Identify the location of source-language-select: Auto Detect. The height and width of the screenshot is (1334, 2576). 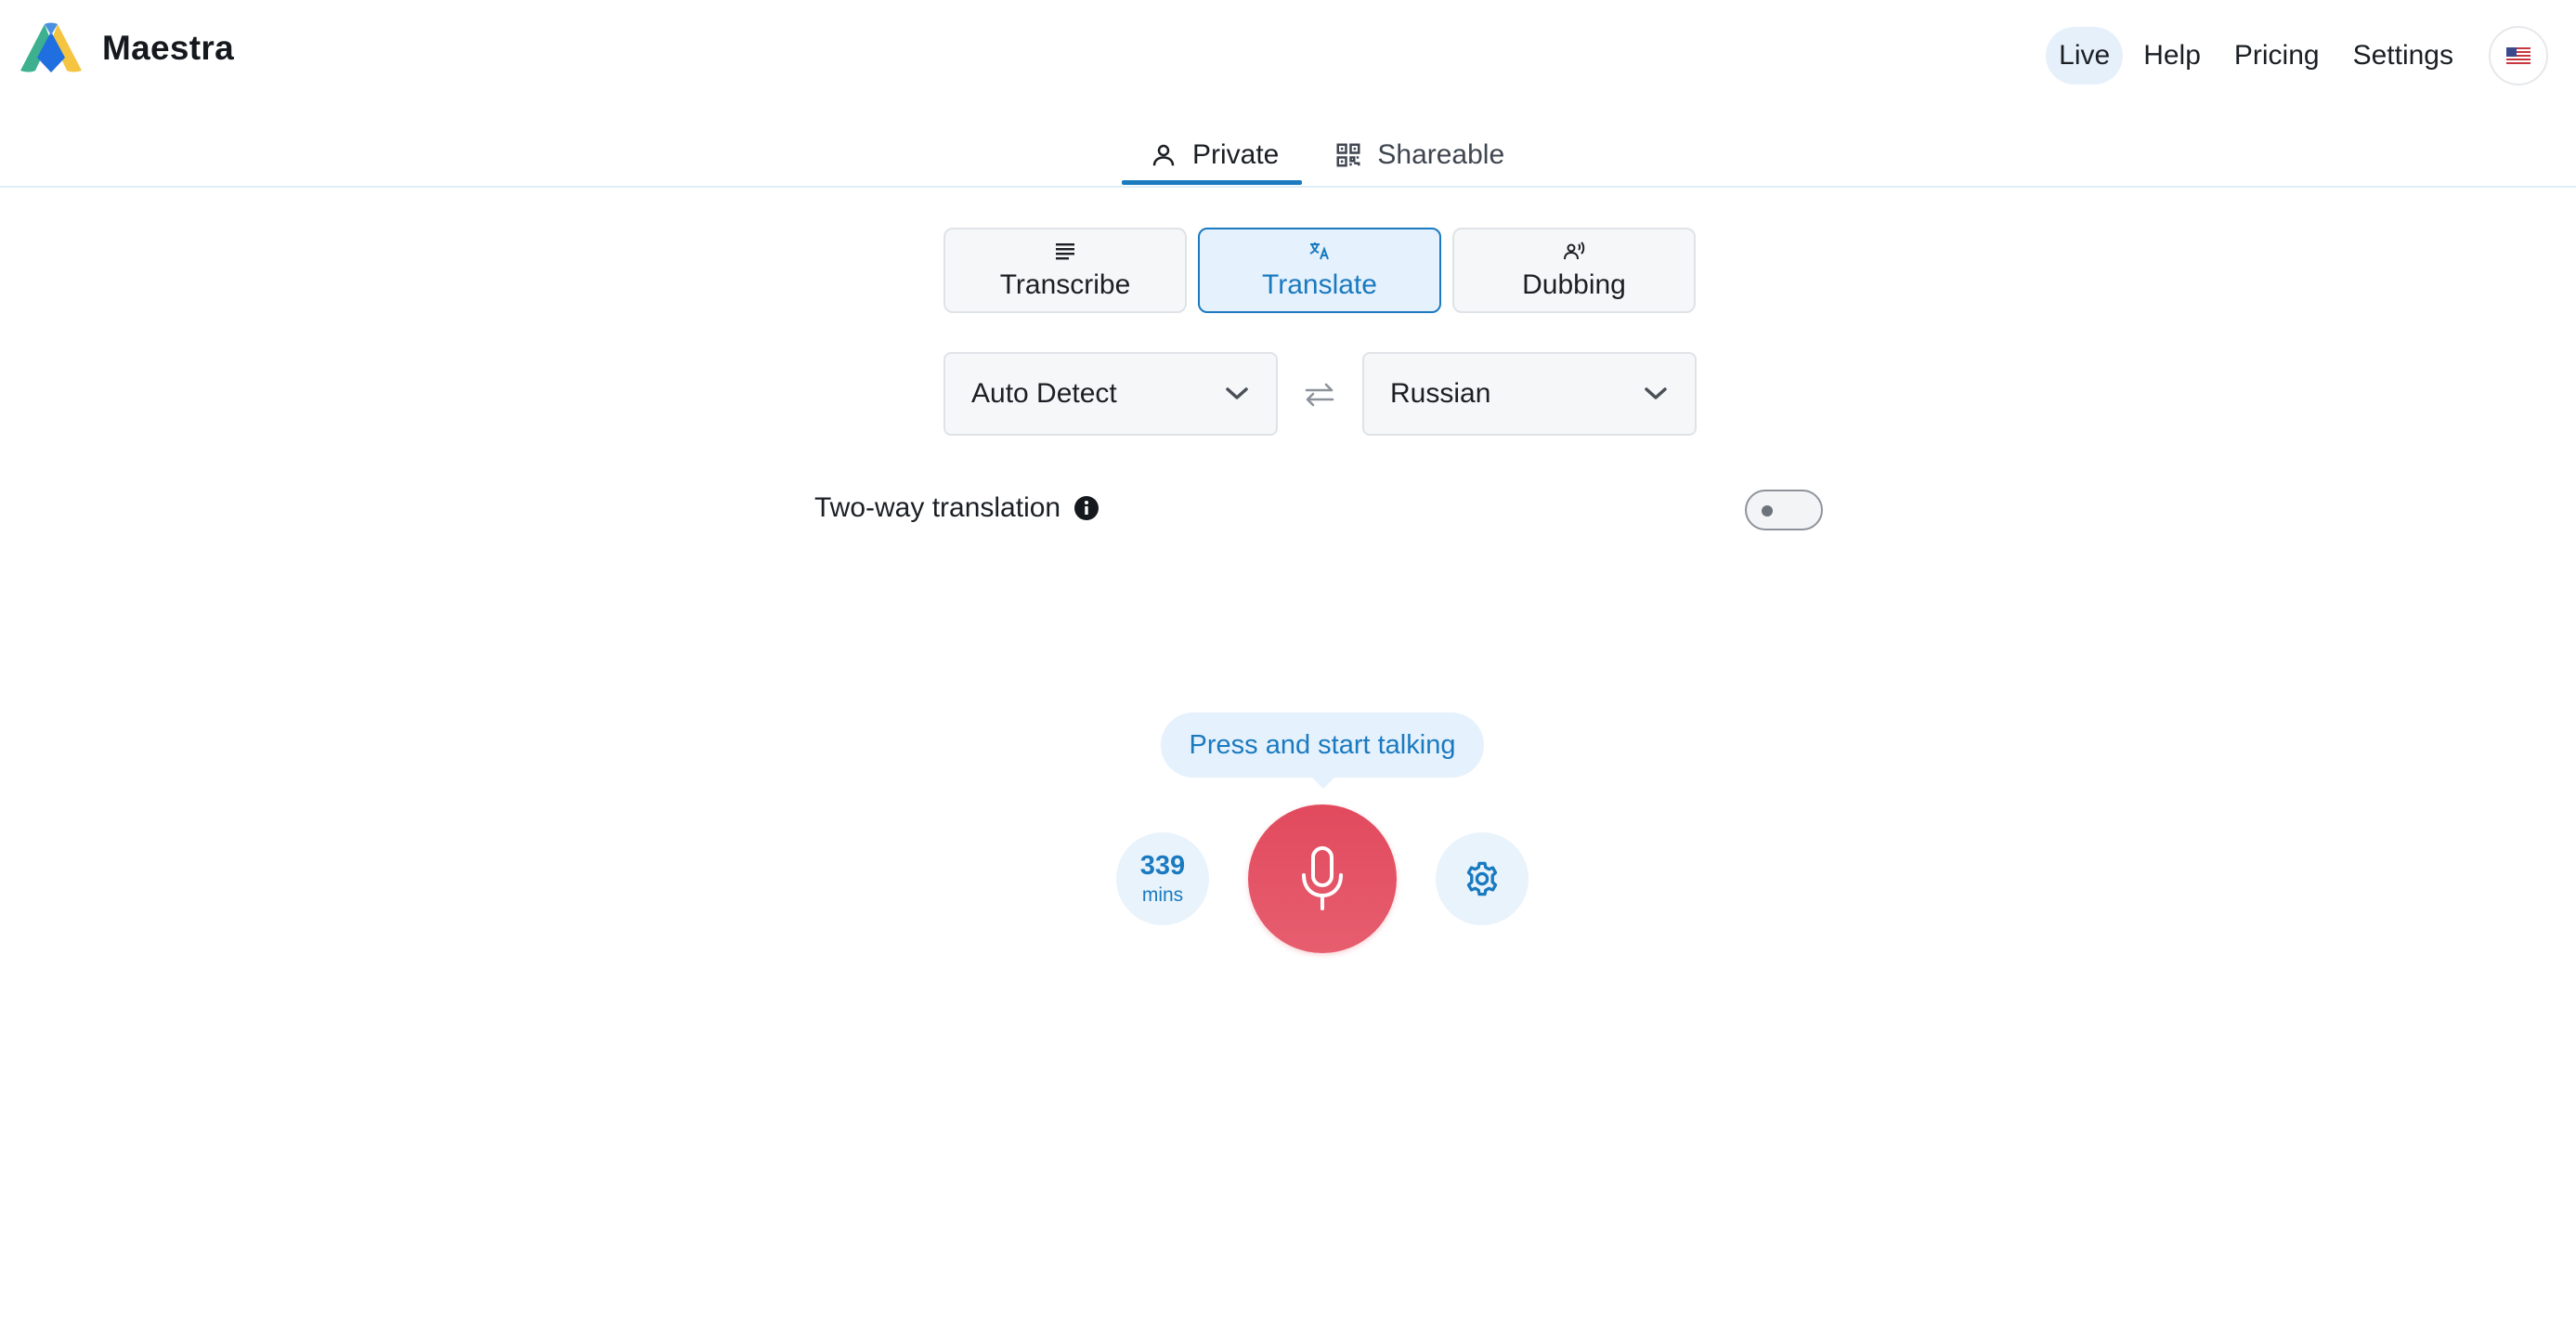
(1110, 394).